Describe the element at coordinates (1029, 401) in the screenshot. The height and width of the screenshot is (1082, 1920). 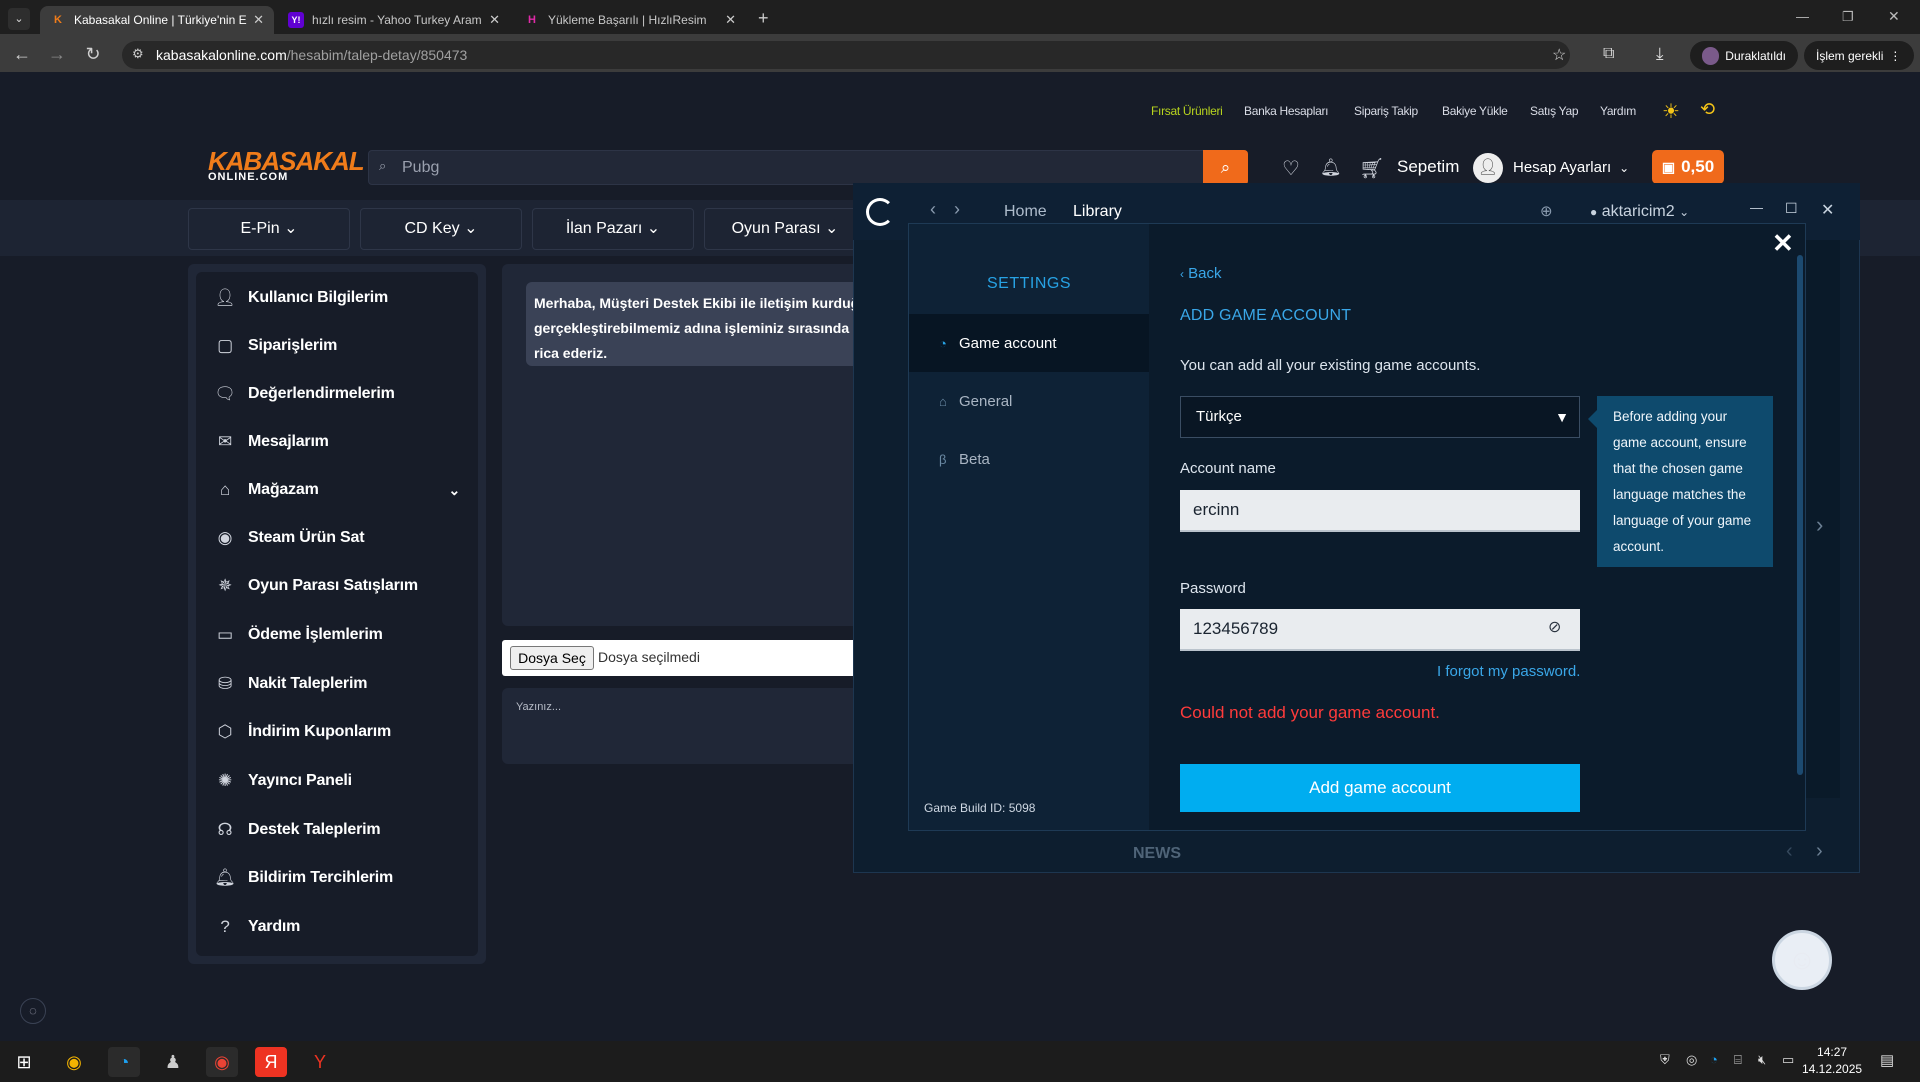
I see `menu-general: ⌂ General` at that location.